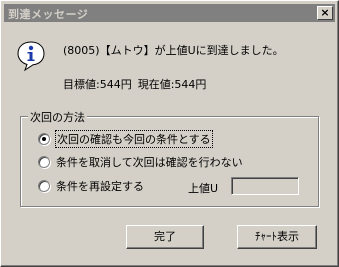 Image resolution: width=339 pixels, height=267 pixels. Describe the element at coordinates (134, 139) in the screenshot. I see `option-keep-condition-label: 次回の確認も今回の条件とする` at that location.